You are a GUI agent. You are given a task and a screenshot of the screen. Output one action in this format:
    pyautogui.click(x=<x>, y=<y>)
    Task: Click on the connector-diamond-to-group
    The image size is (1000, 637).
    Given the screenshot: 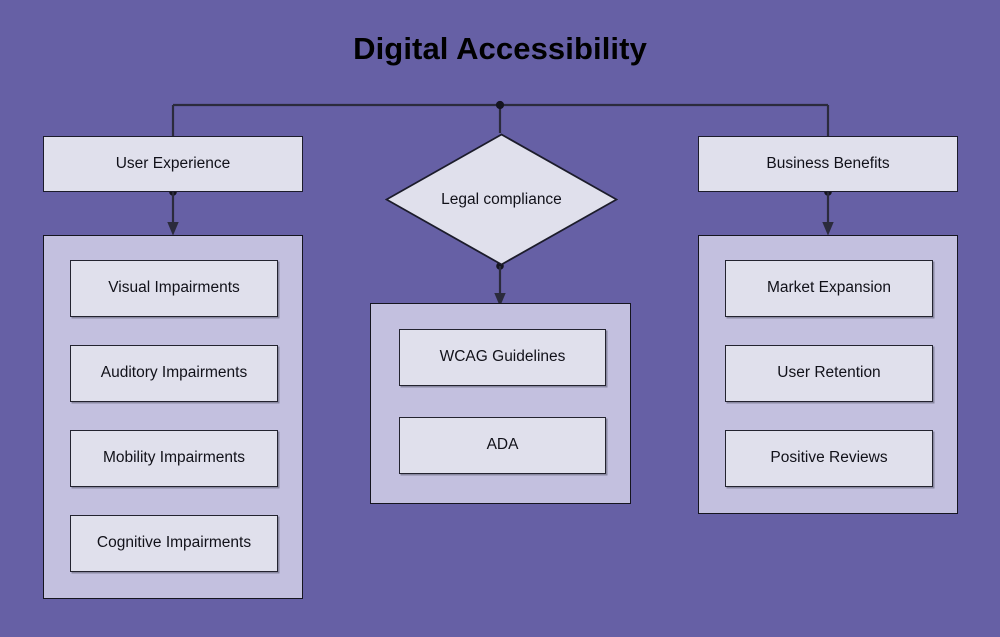 What is the action you would take?
    pyautogui.click(x=500, y=284)
    